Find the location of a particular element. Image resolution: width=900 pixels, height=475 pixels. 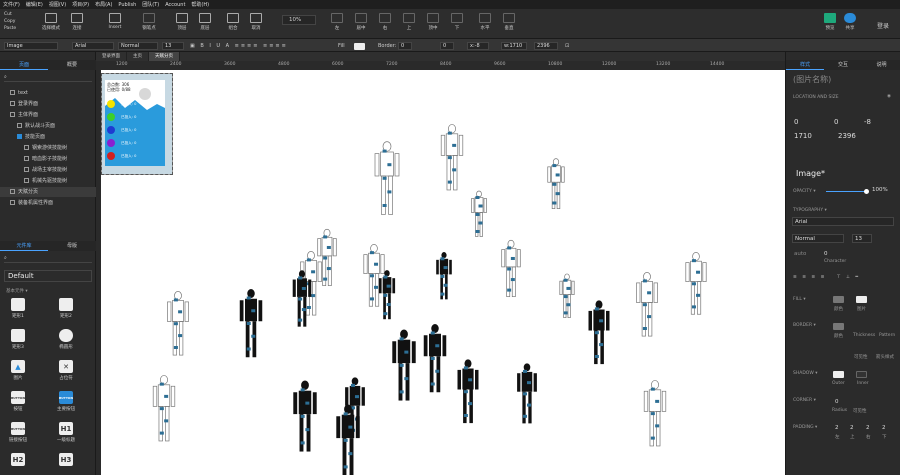

font-family-select: Arial is located at coordinates (93, 46).